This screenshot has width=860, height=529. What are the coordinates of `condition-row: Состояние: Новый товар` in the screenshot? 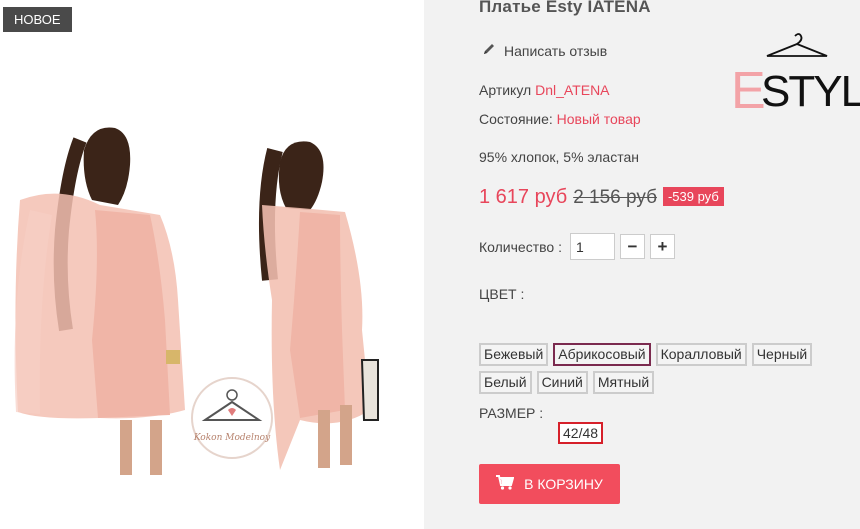 It's located at (560, 119).